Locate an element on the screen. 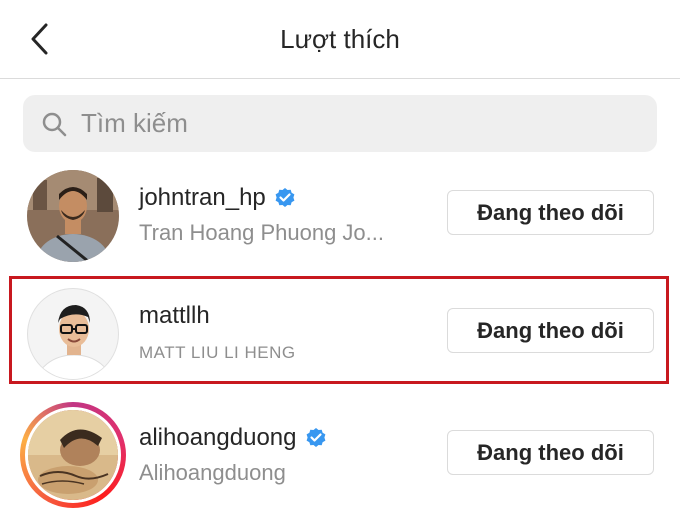 Image resolution: width=680 pixels, height=518 pixels. username: alihoangduong is located at coordinates (233, 438).